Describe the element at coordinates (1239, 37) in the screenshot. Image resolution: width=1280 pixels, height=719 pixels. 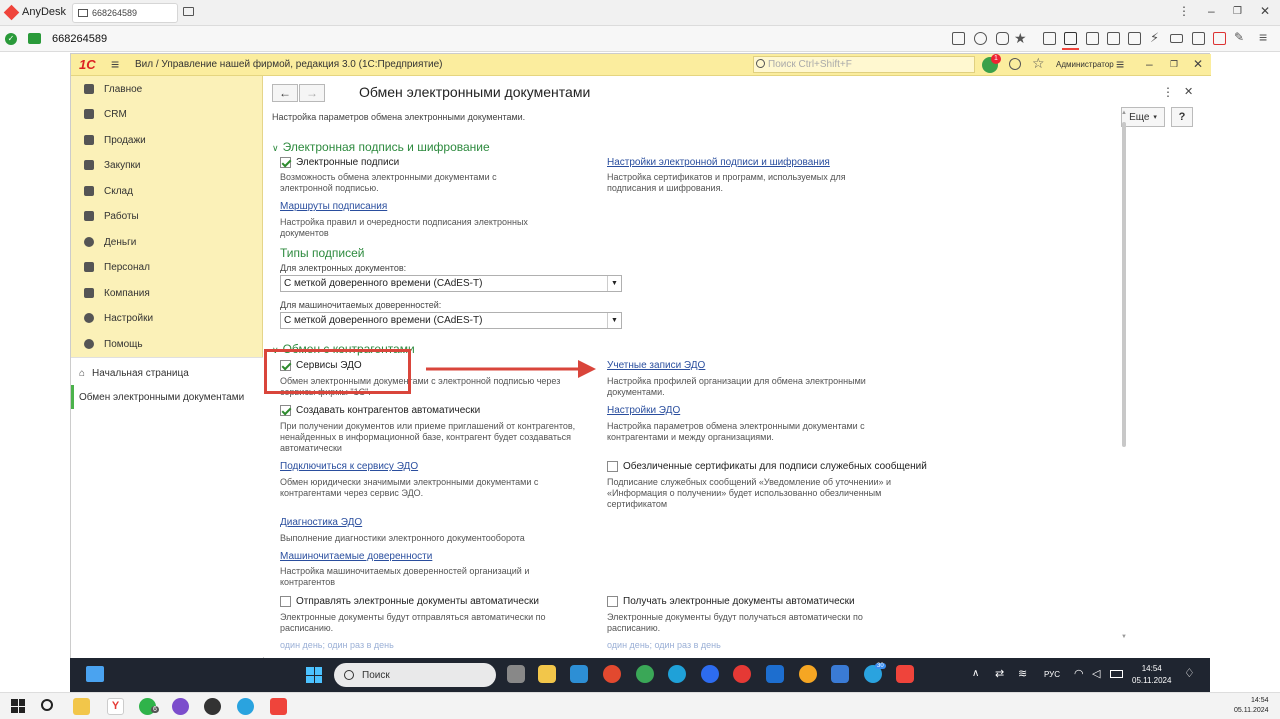
I see `pen-icon: ✎` at that location.